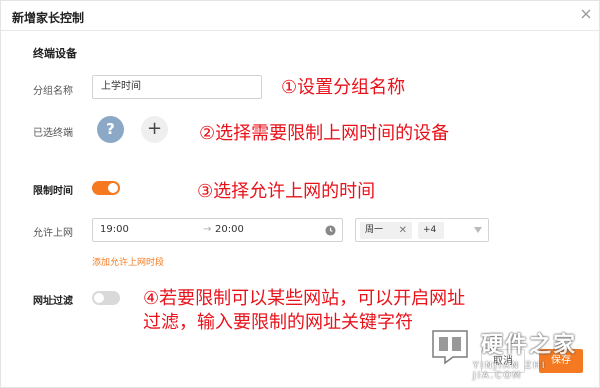 This screenshot has width=600, height=388. Describe the element at coordinates (403, 230) in the screenshot. I see `tag-close-icon: ✕` at that location.